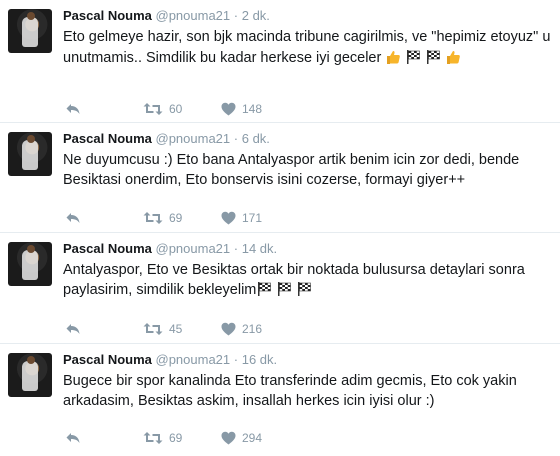  Describe the element at coordinates (252, 218) in the screenshot. I see `like-count: 171` at that location.